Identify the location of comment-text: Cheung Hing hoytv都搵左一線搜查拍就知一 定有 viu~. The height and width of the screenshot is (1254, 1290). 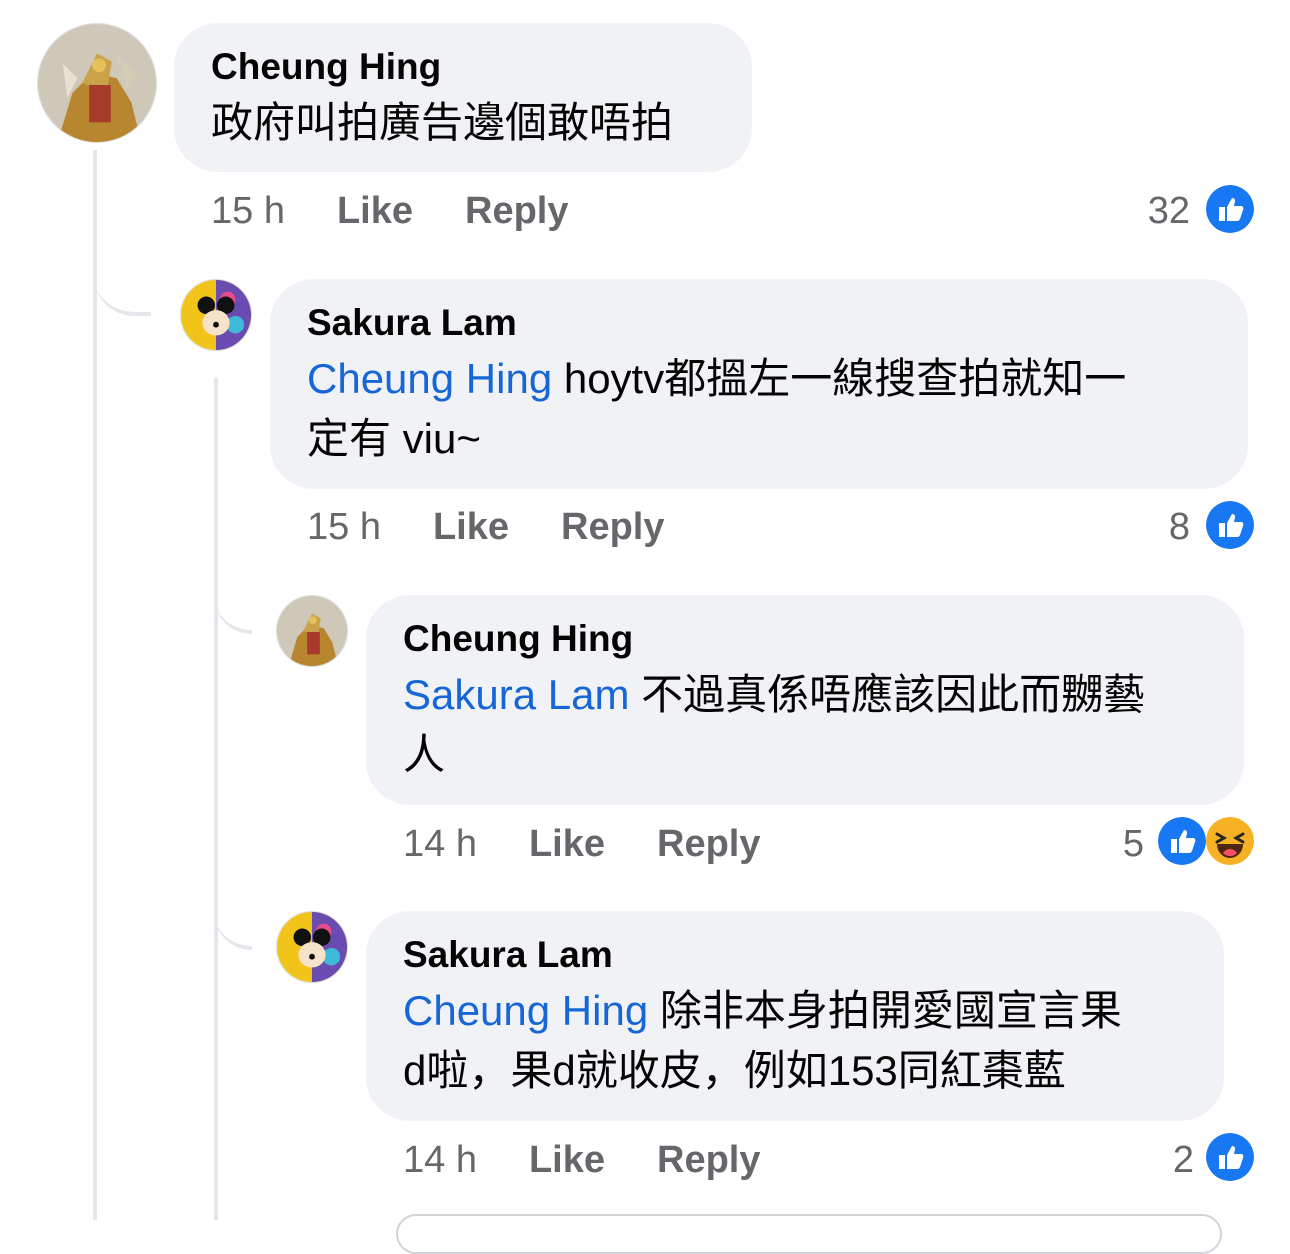
(759, 409).